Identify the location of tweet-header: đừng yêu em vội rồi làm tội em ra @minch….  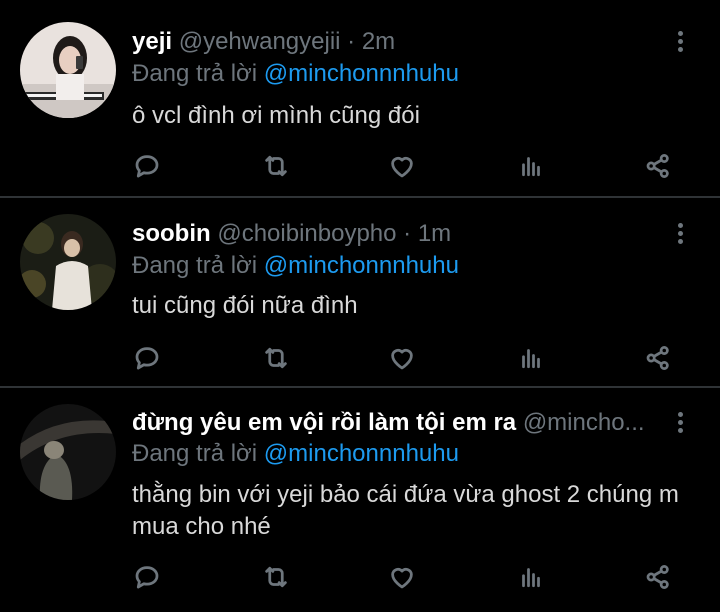
(396, 423).